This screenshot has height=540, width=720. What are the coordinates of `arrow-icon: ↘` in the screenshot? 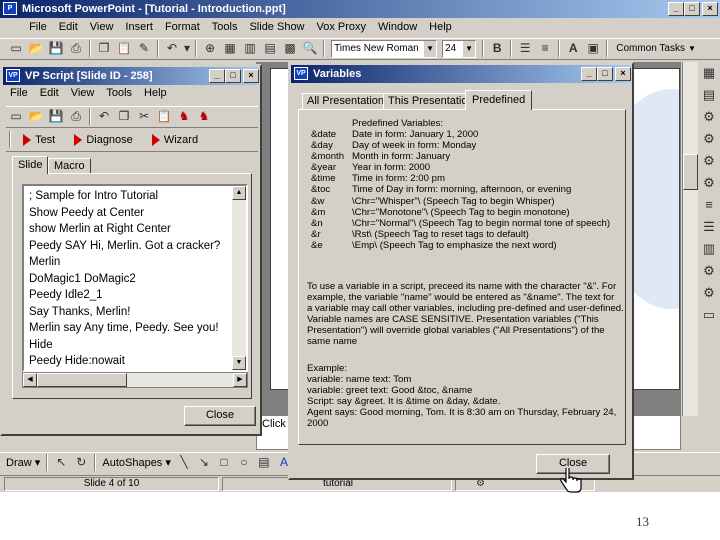 It's located at (204, 462).